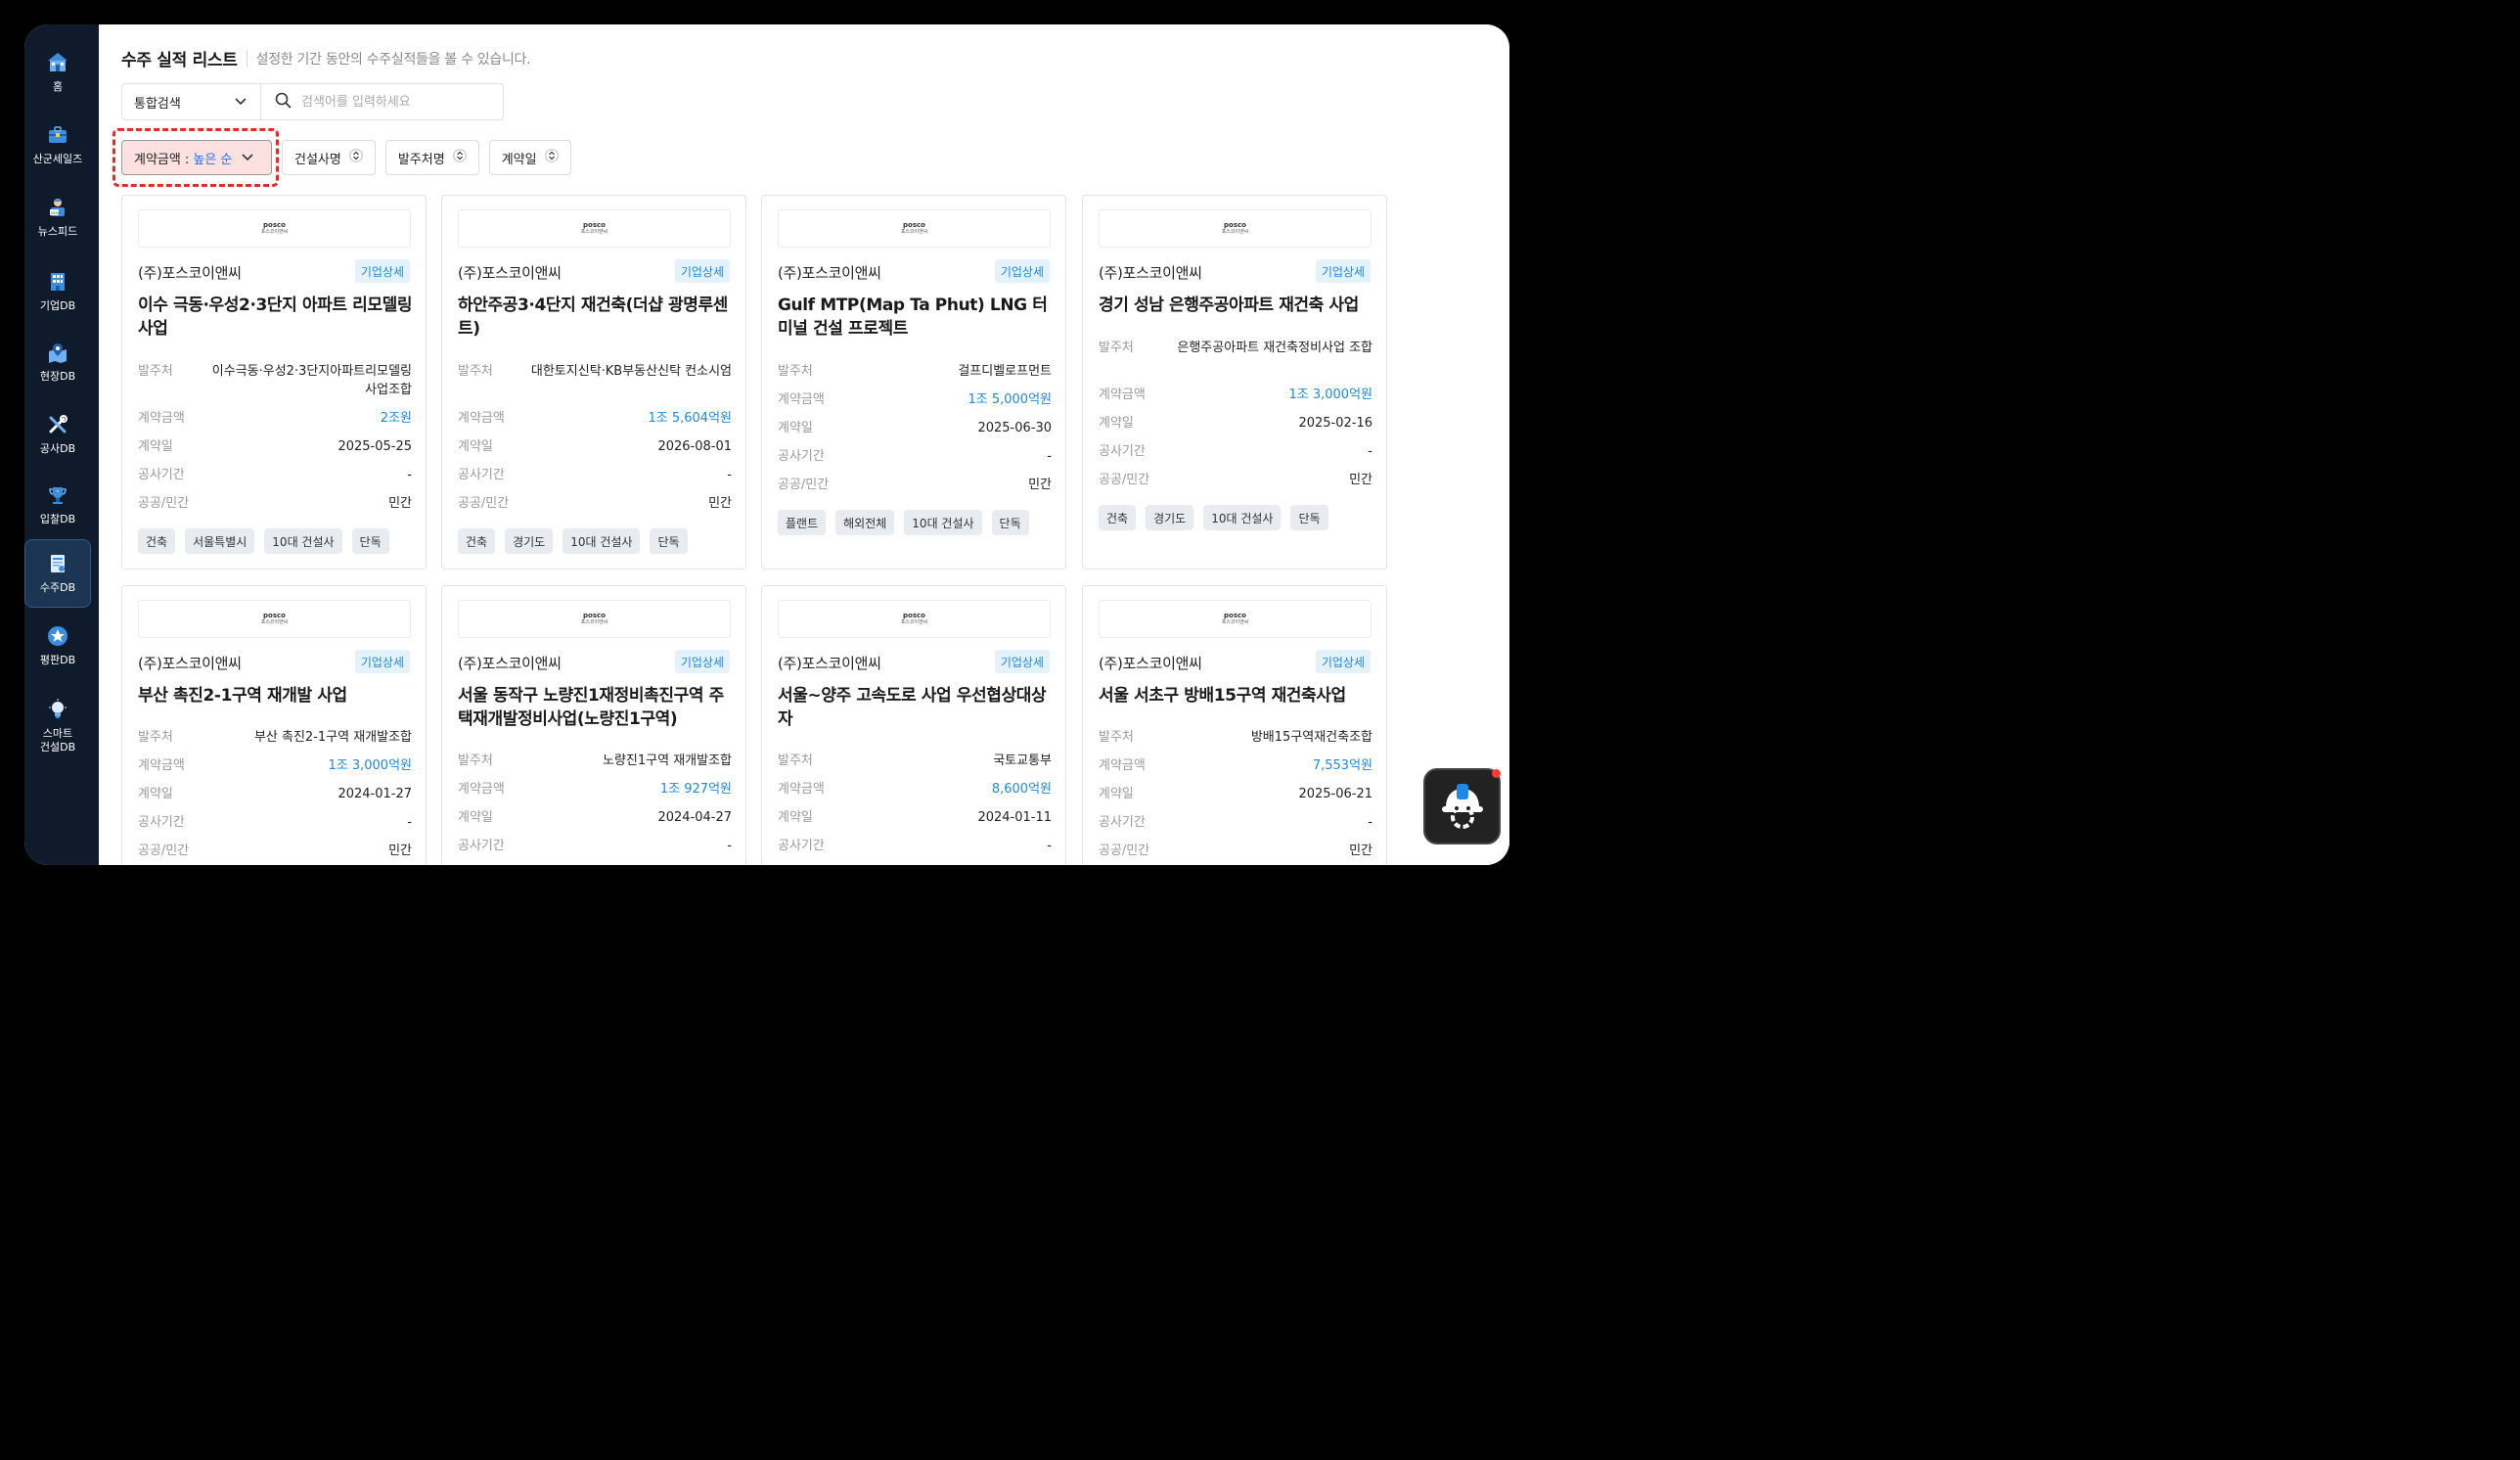 Image resolution: width=2520 pixels, height=1460 pixels. I want to click on sidebar-item-label: 입찰DB, so click(57, 518).